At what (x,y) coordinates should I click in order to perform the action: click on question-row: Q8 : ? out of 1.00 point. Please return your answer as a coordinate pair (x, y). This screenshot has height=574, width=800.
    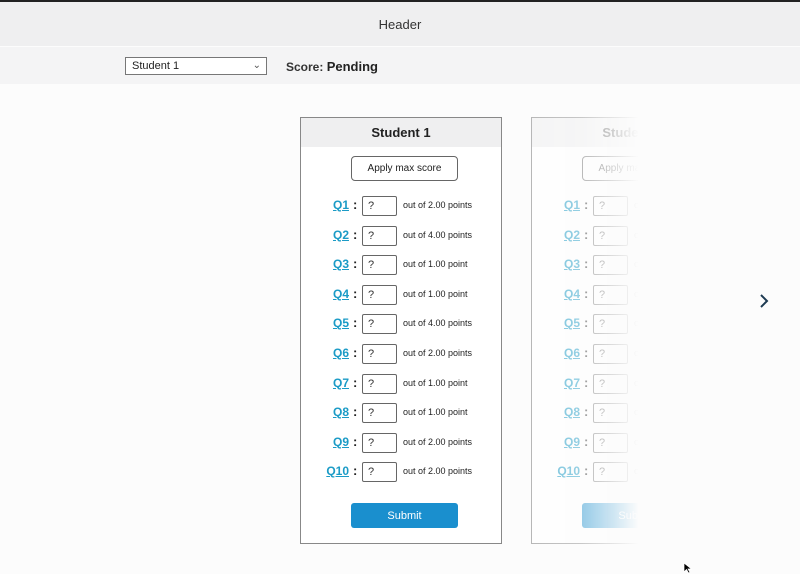
    Looking at the image, I should click on (401, 413).